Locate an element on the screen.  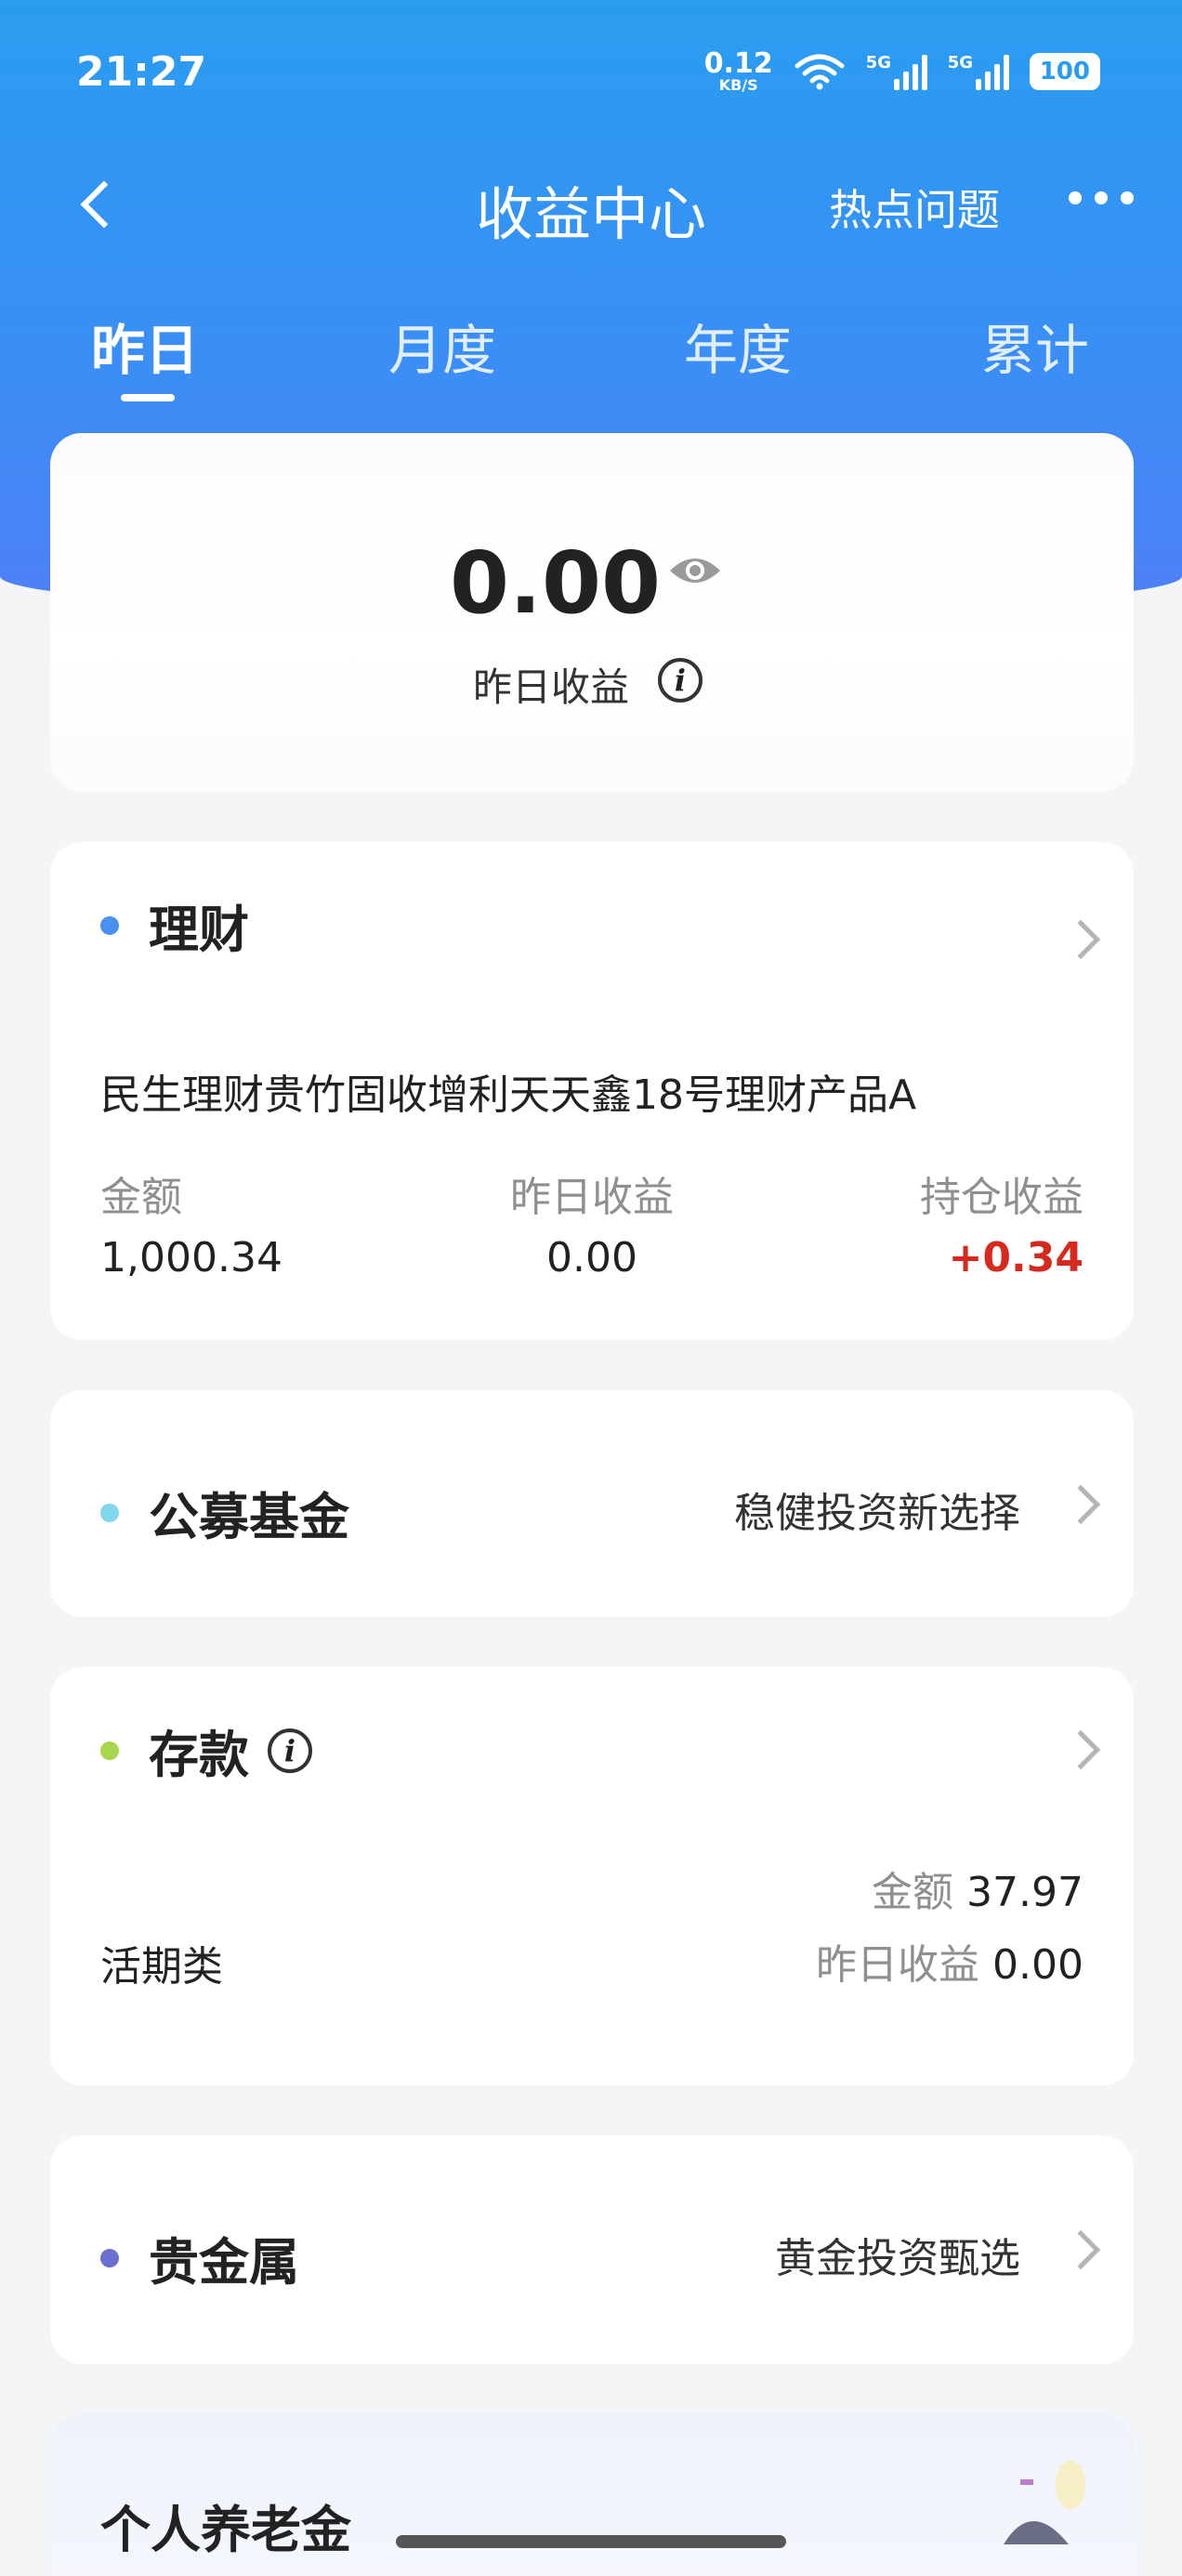
deposit-section-header: 存款 i is located at coordinates (206, 1750).